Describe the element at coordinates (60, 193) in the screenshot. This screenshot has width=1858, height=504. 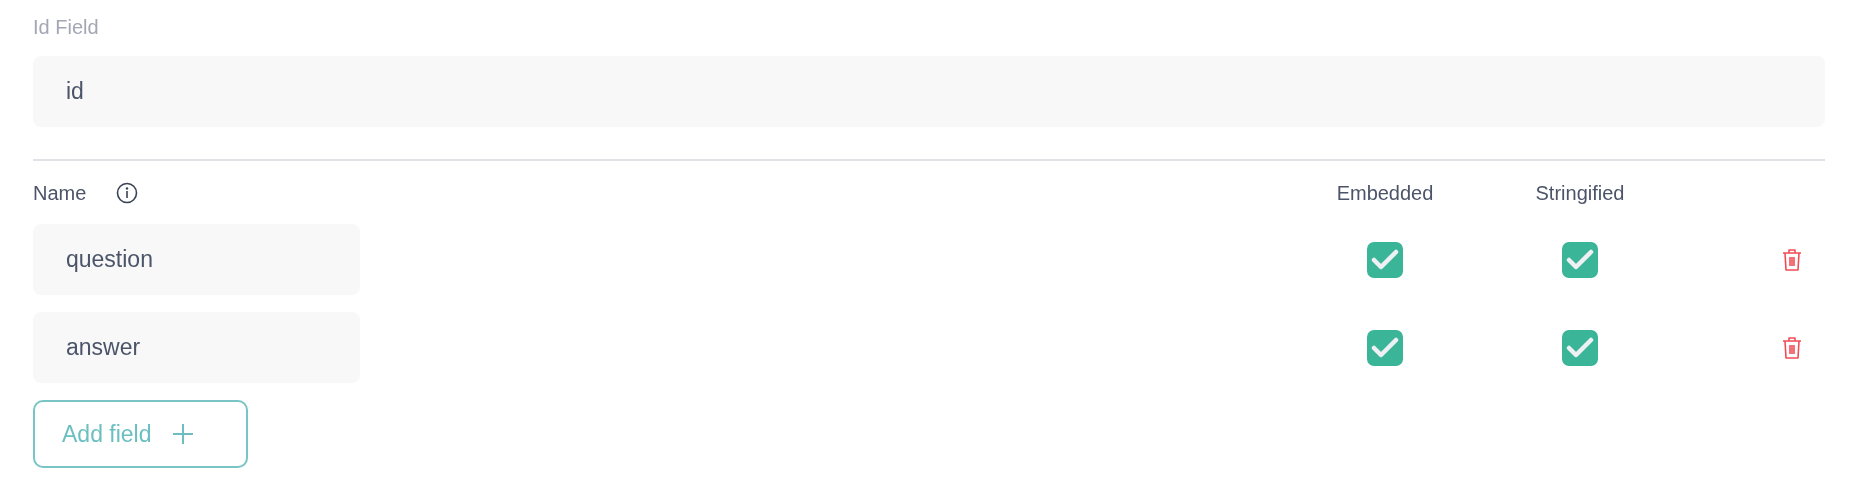
I see `column-header: Name` at that location.